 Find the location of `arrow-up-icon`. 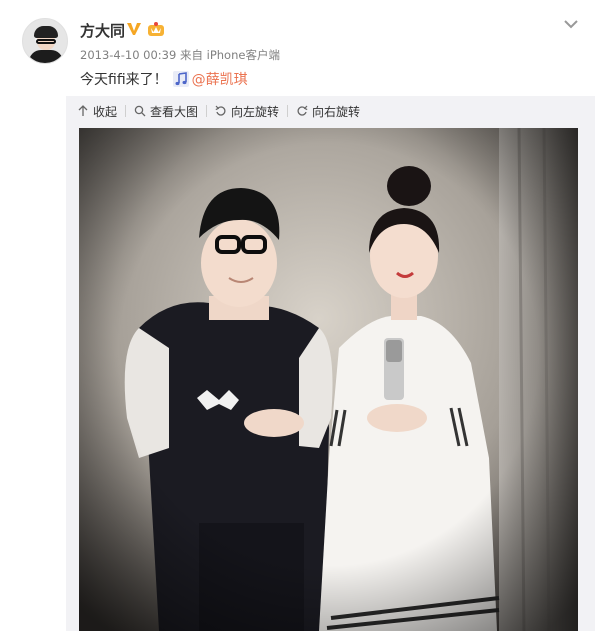

arrow-up-icon is located at coordinates (83, 110).